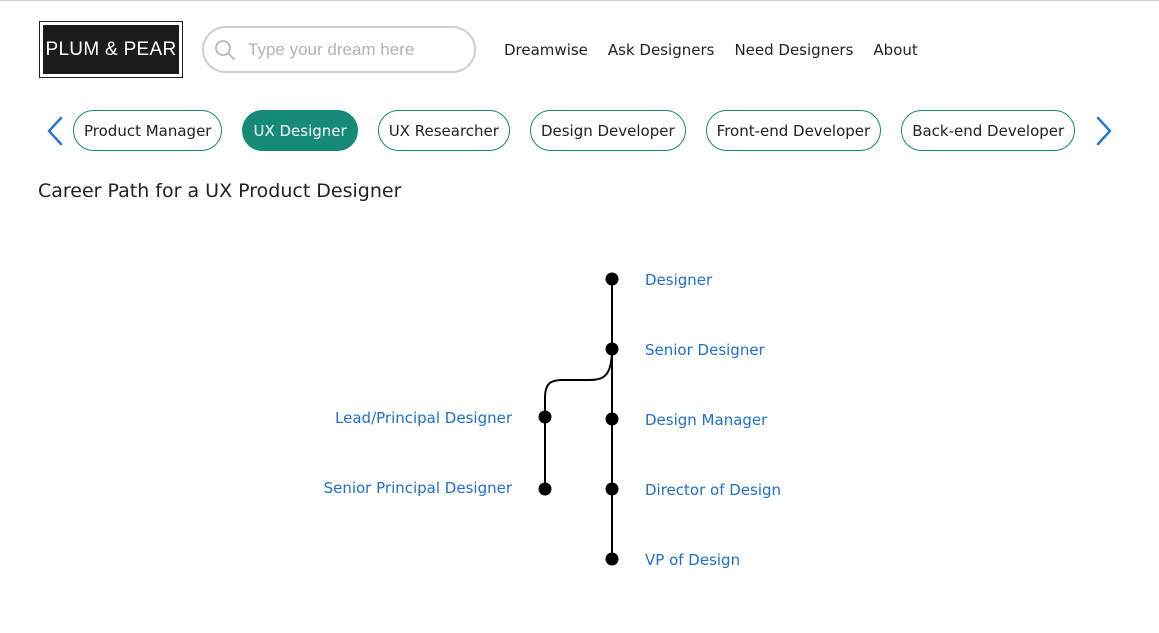  I want to click on role-lead-principal-designer: Lead/Principal Designer, so click(423, 418).